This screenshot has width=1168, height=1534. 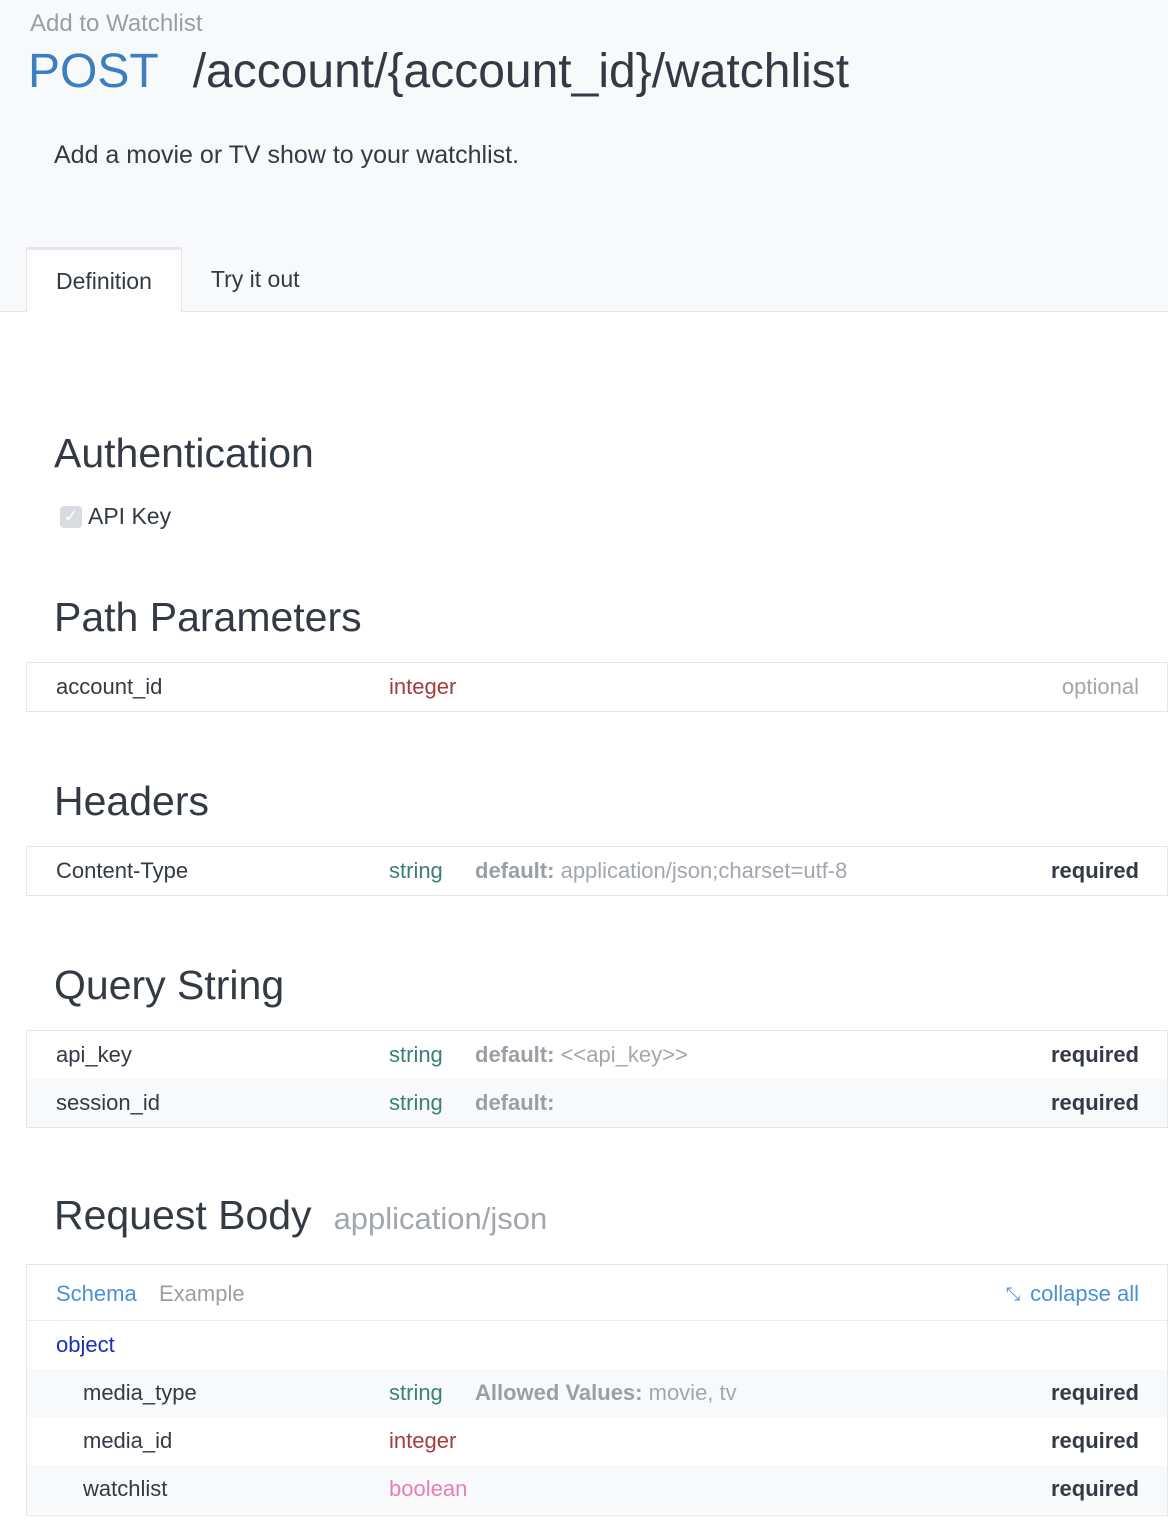 What do you see at coordinates (96, 1294) in the screenshot?
I see `tab-schema: Schema` at bounding box center [96, 1294].